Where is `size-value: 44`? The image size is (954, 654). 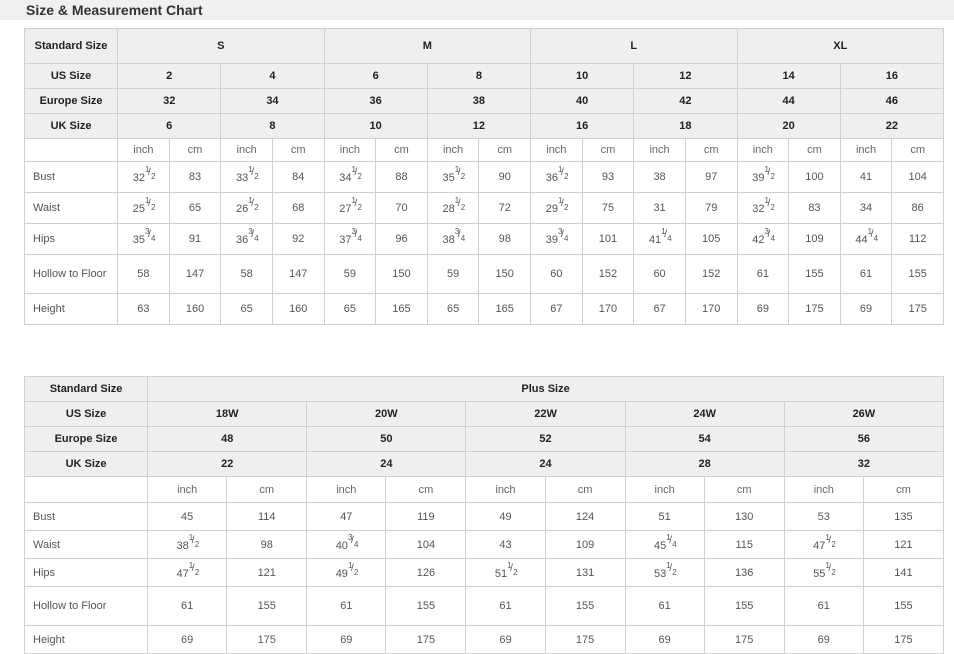 size-value: 44 is located at coordinates (788, 101).